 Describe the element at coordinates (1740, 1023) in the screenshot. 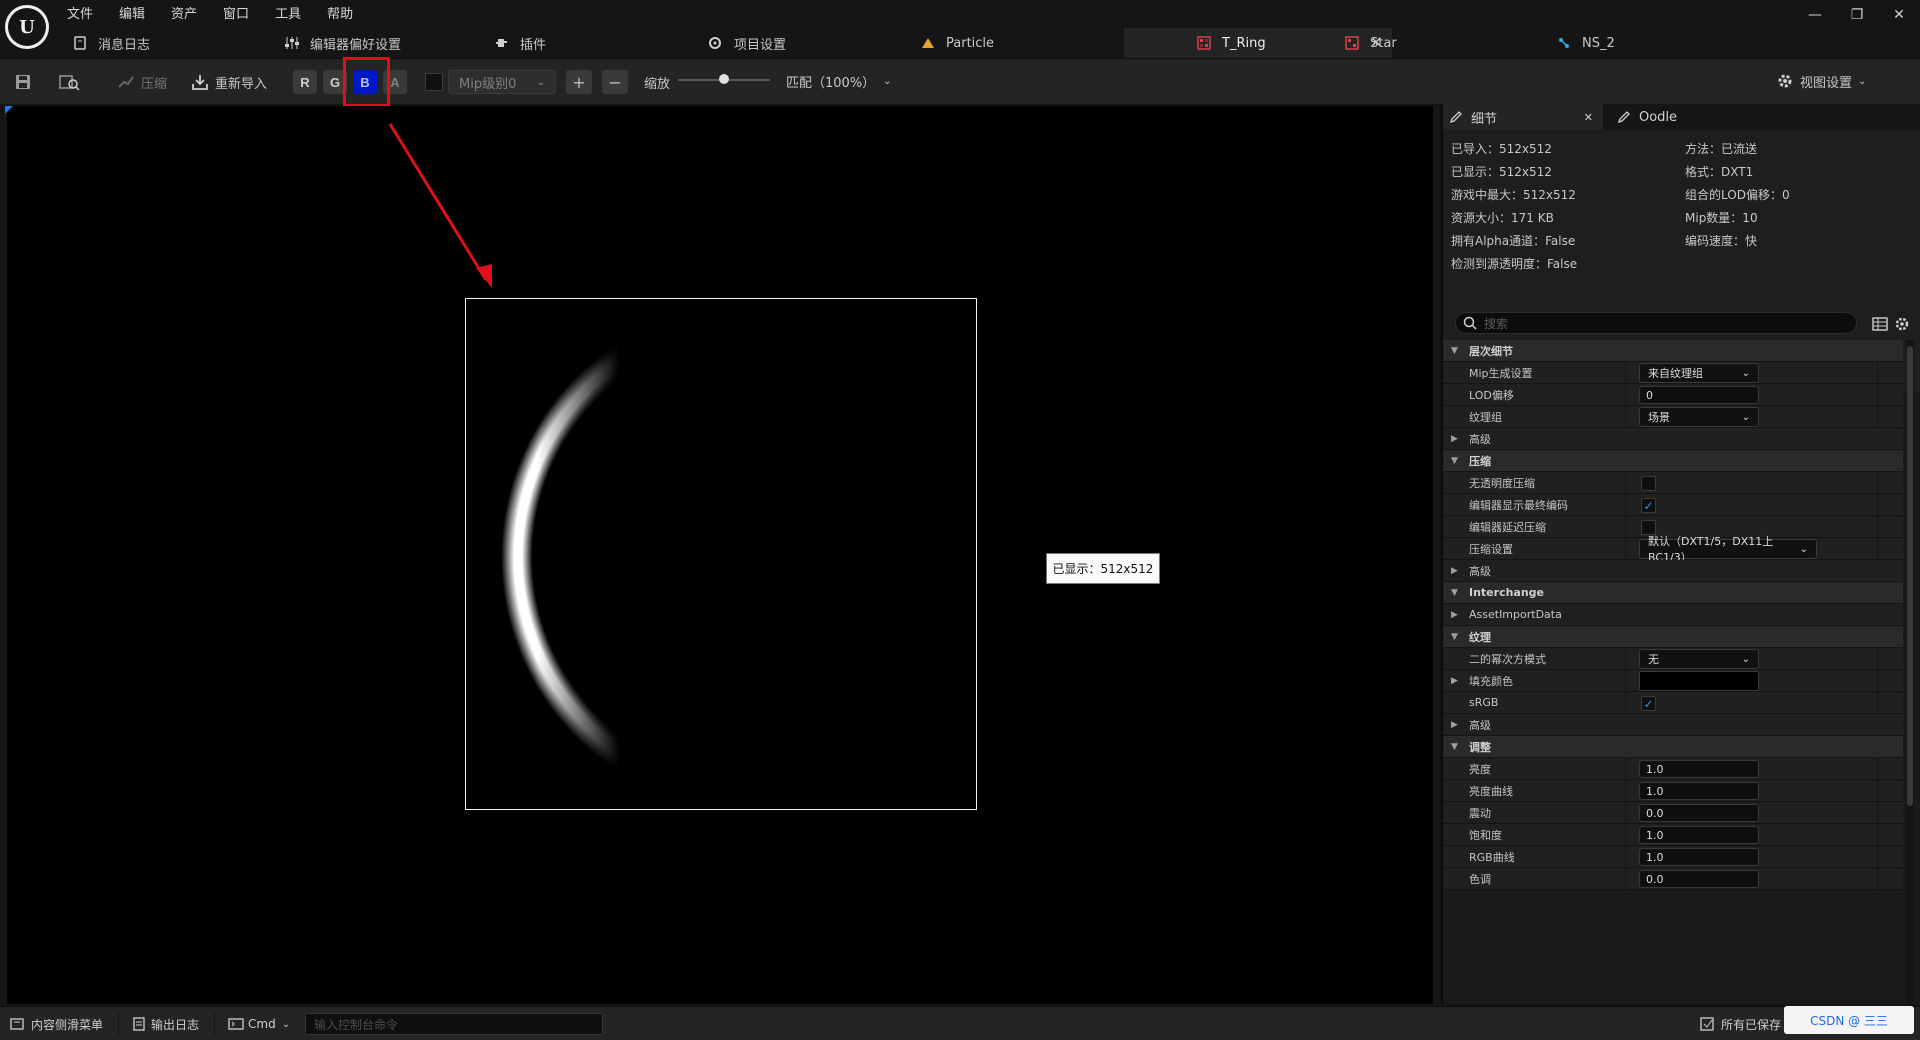

I see `source-control-status: 所有已保存` at that location.